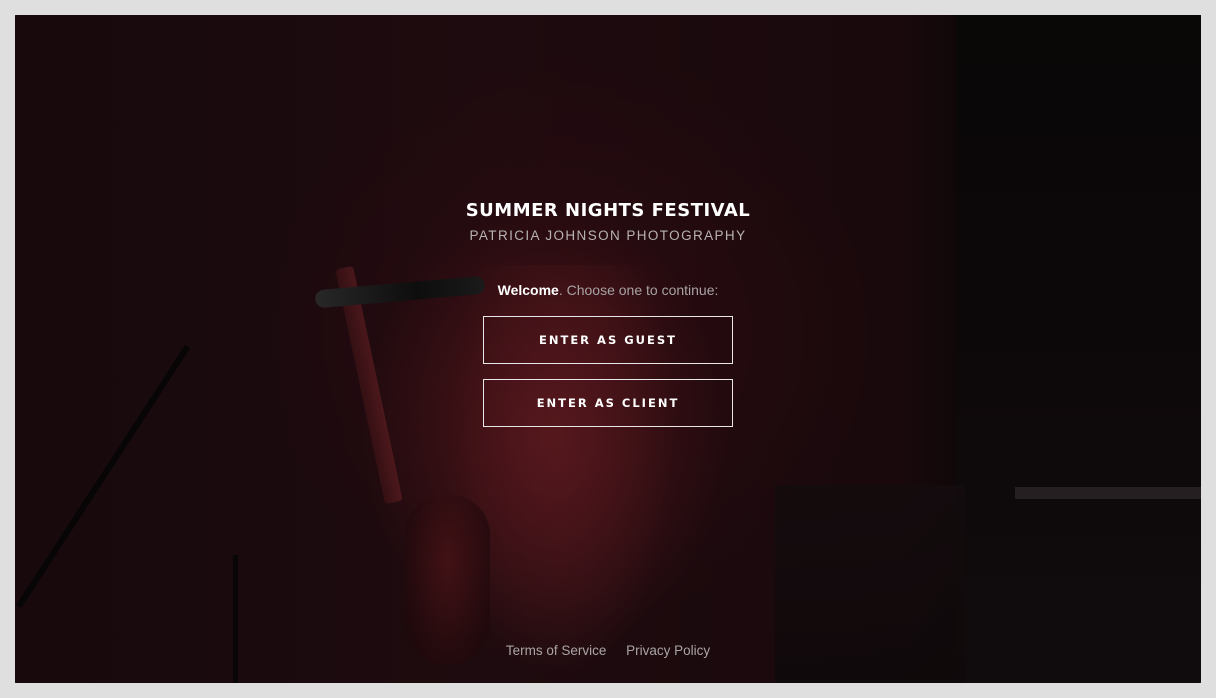 This screenshot has height=698, width=1216. Describe the element at coordinates (528, 290) in the screenshot. I see `welcome-bold: Welcome` at that location.